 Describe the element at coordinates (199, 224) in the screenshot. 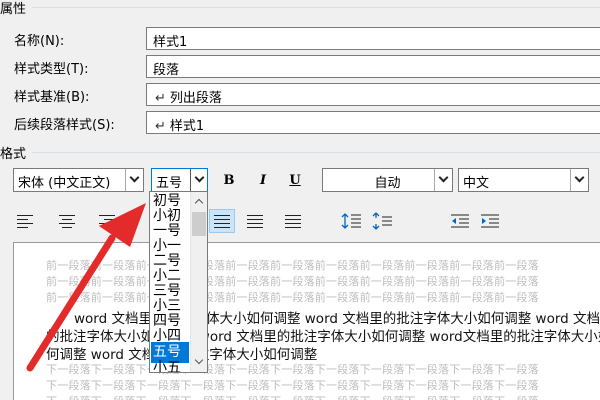

I see `scroll-thumb` at that location.